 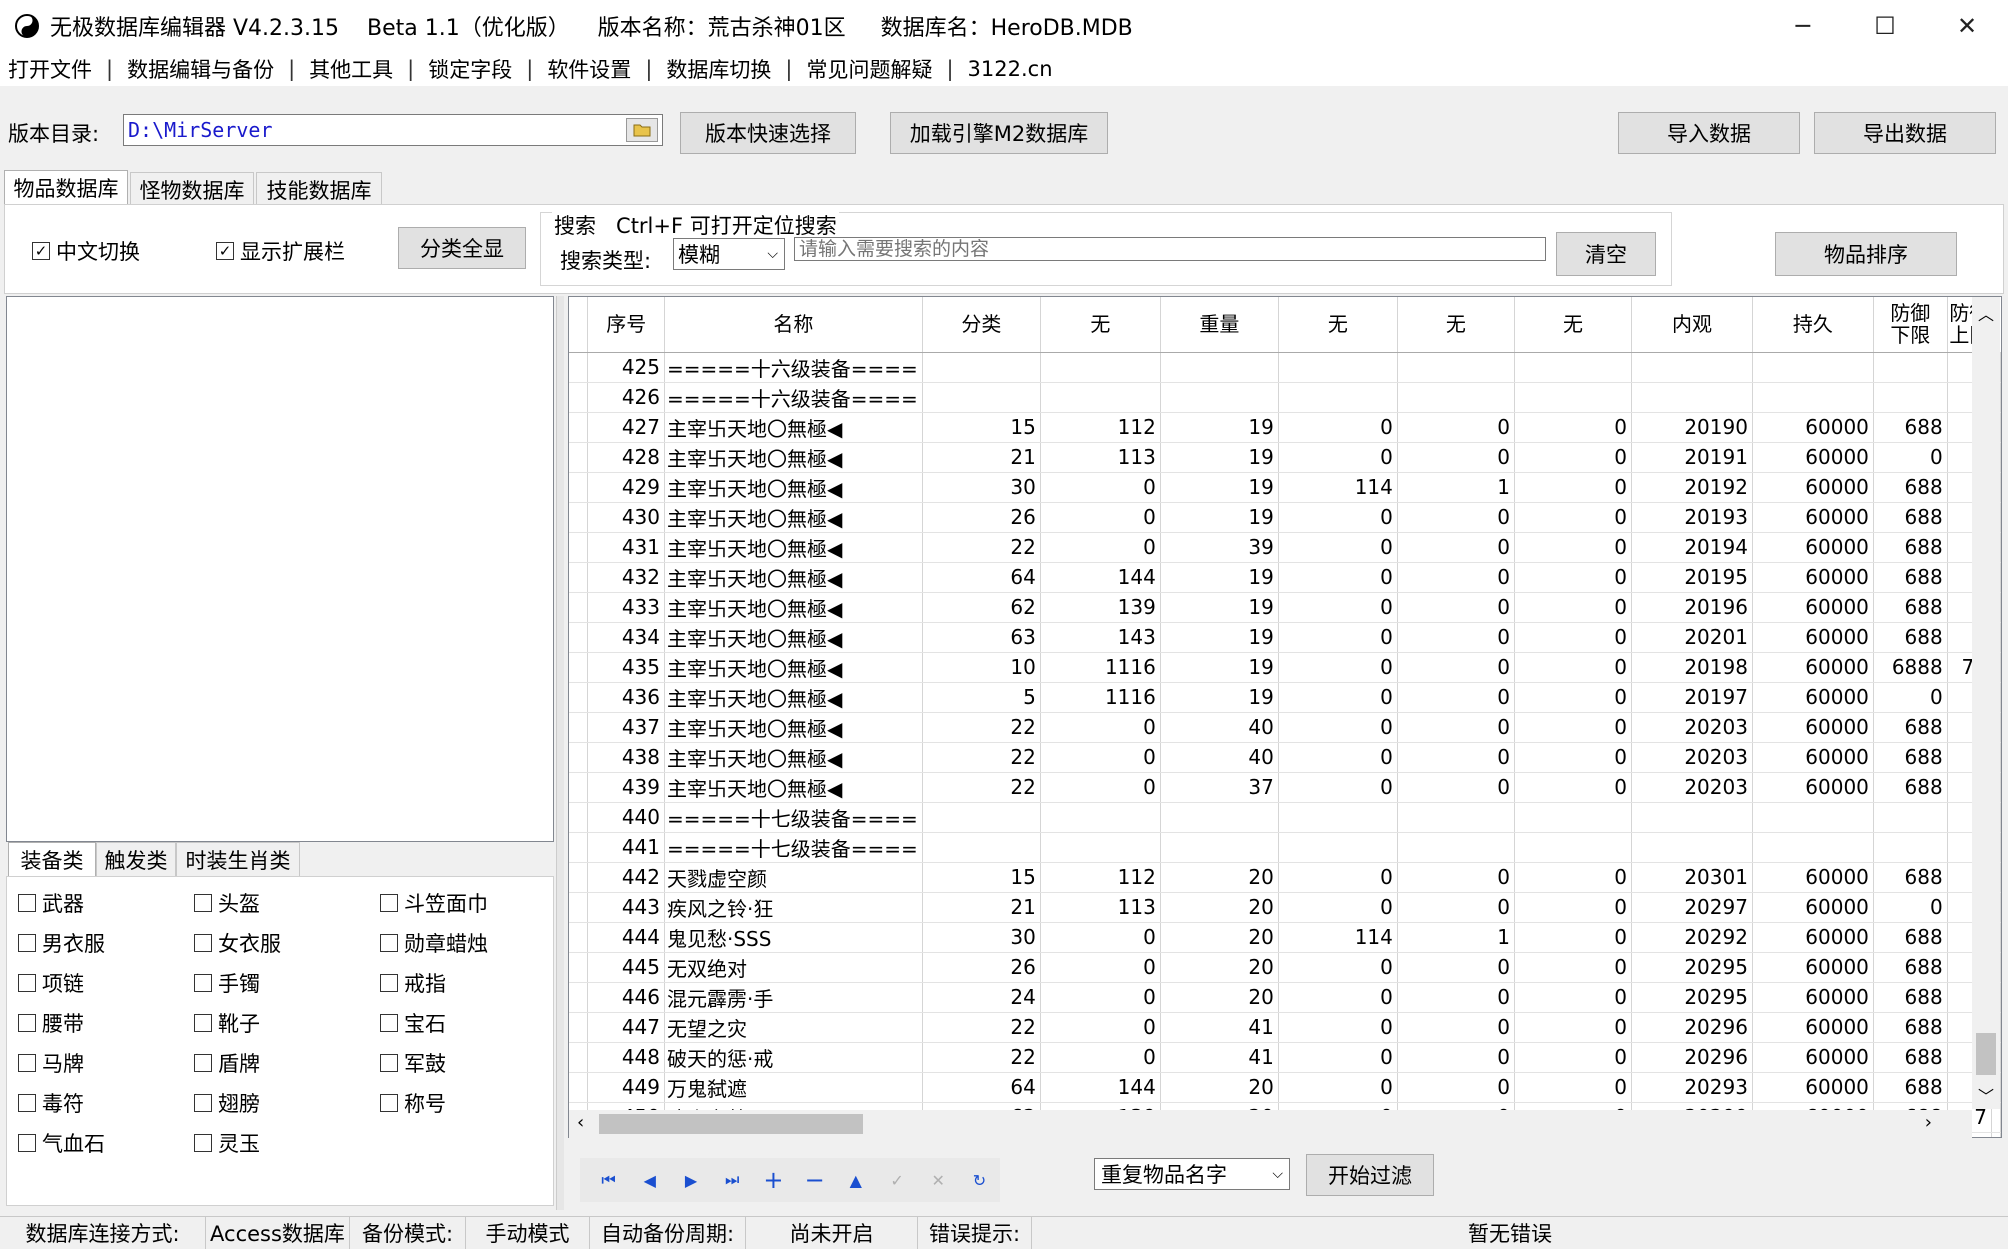 I want to click on chevron-up-icon: ︿, so click(x=1986, y=313).